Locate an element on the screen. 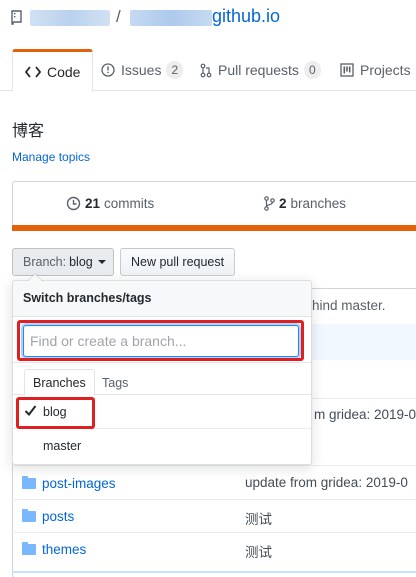 The width and height of the screenshot is (416, 577). repo-nav-tabs: Code Issues 2 Pull requests 0 Projects 0 is located at coordinates (208, 70).